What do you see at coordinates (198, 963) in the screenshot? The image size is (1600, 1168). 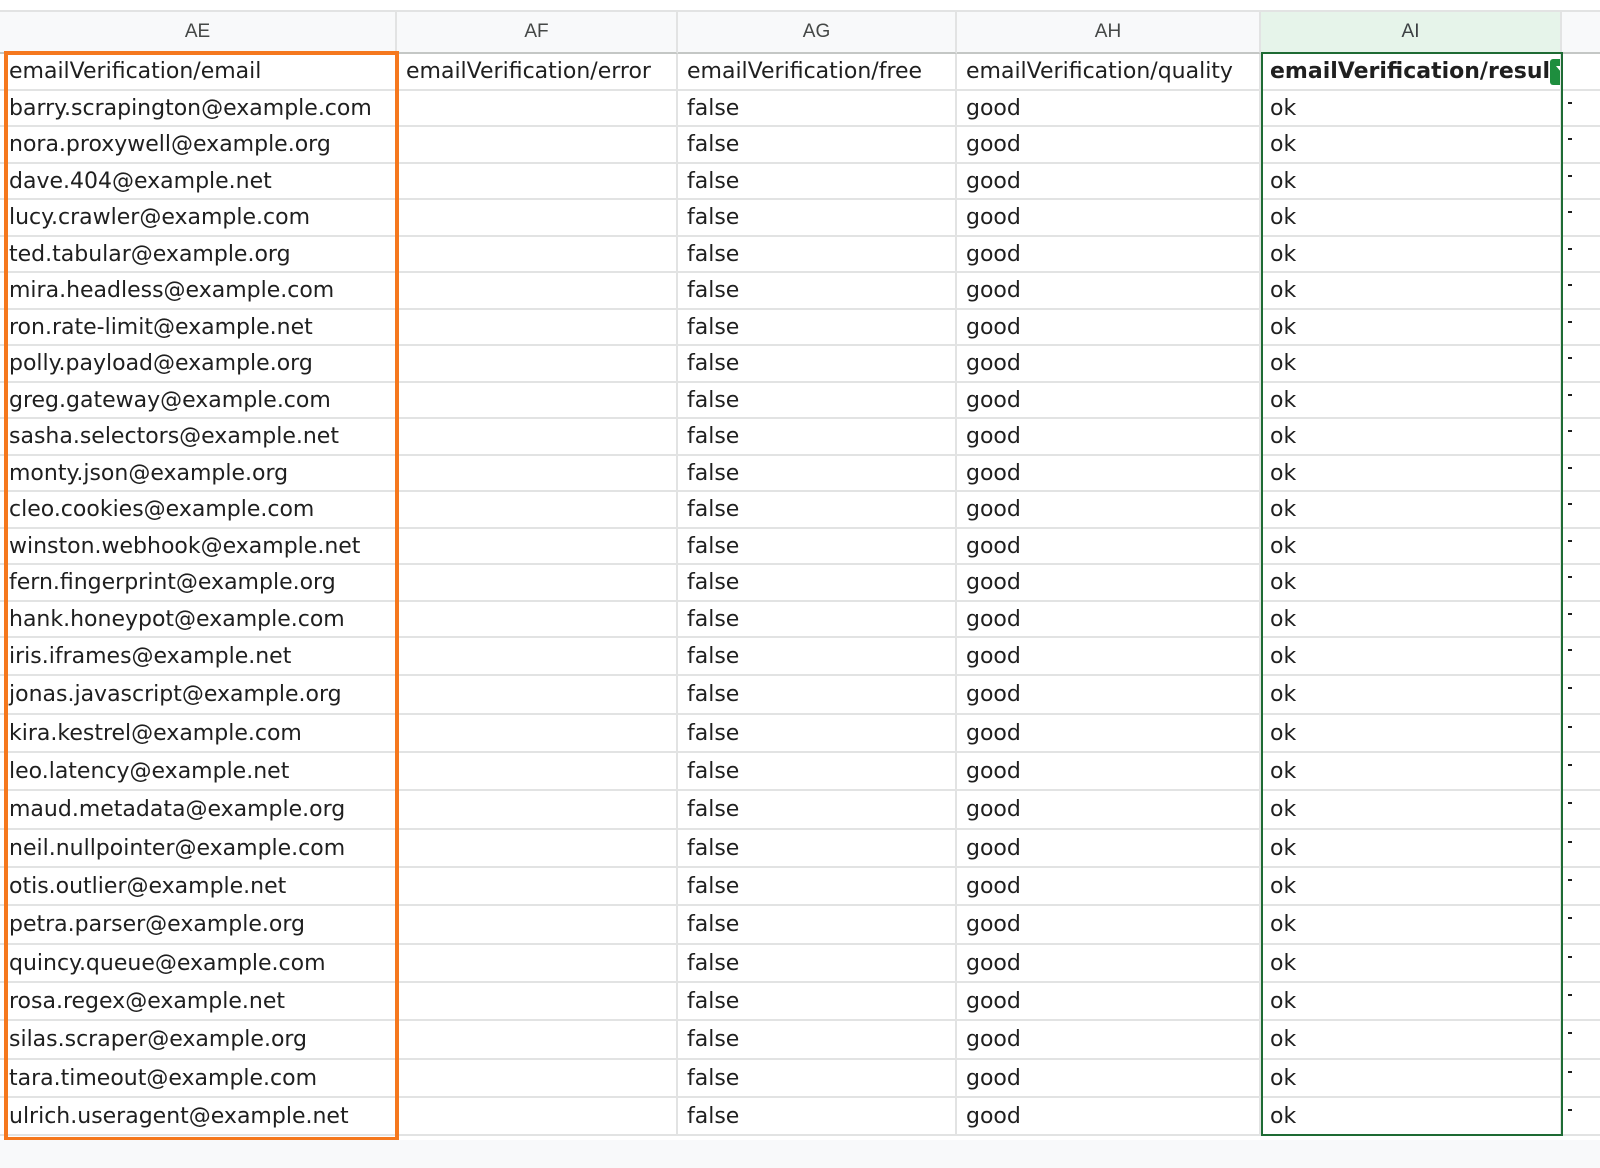 I see `cell-email: quincy.queue@example.com` at bounding box center [198, 963].